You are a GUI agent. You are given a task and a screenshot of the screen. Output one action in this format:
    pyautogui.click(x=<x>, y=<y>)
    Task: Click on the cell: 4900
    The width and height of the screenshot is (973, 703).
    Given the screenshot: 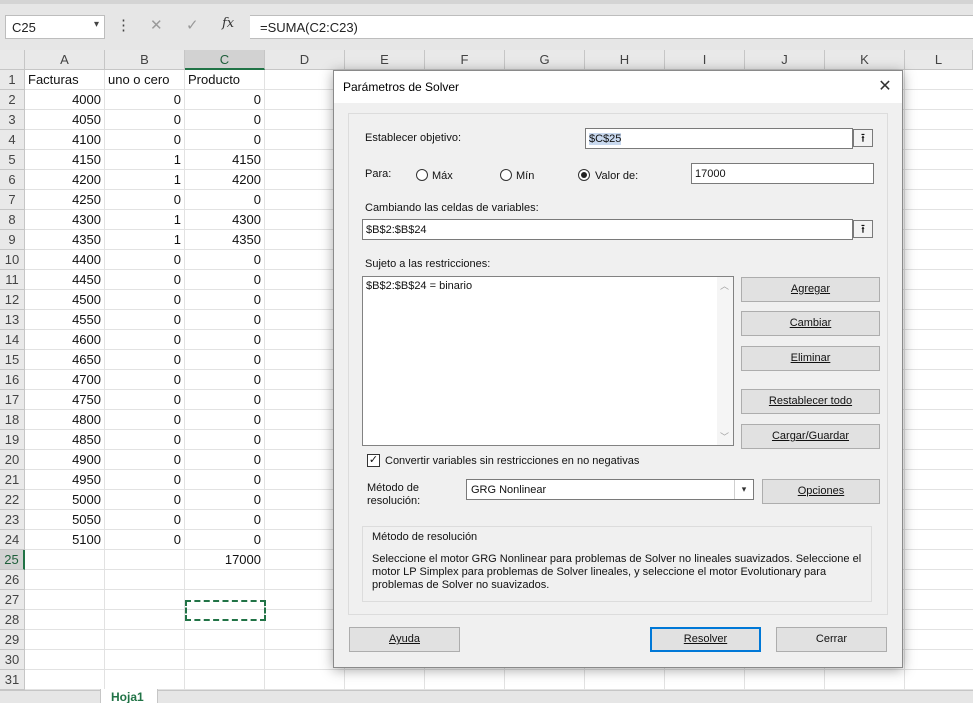 What is the action you would take?
    pyautogui.click(x=63, y=460)
    